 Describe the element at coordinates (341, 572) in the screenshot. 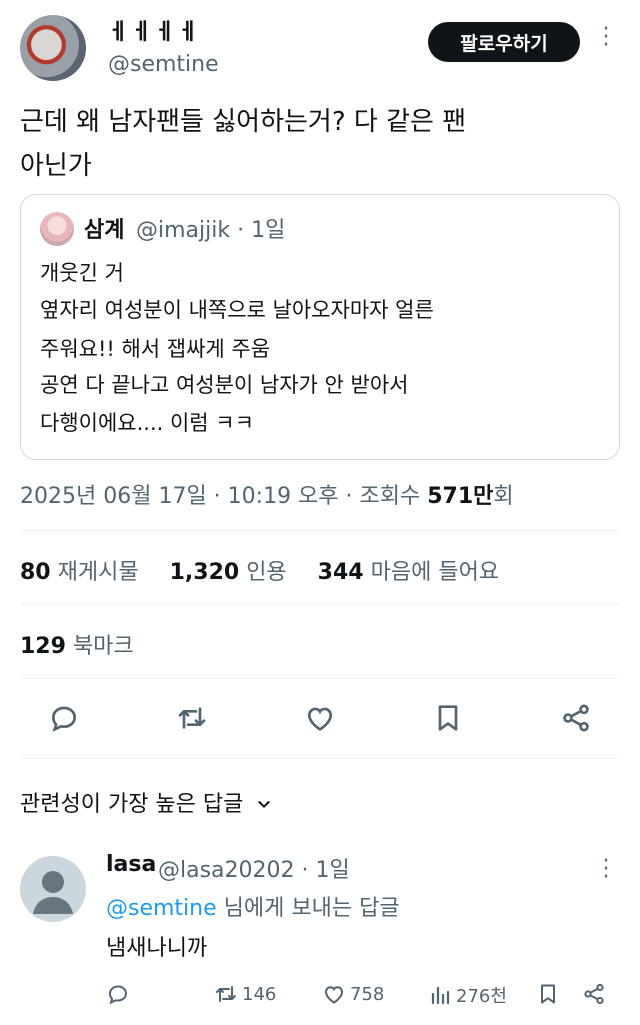

I see `likes-count: 344` at that location.